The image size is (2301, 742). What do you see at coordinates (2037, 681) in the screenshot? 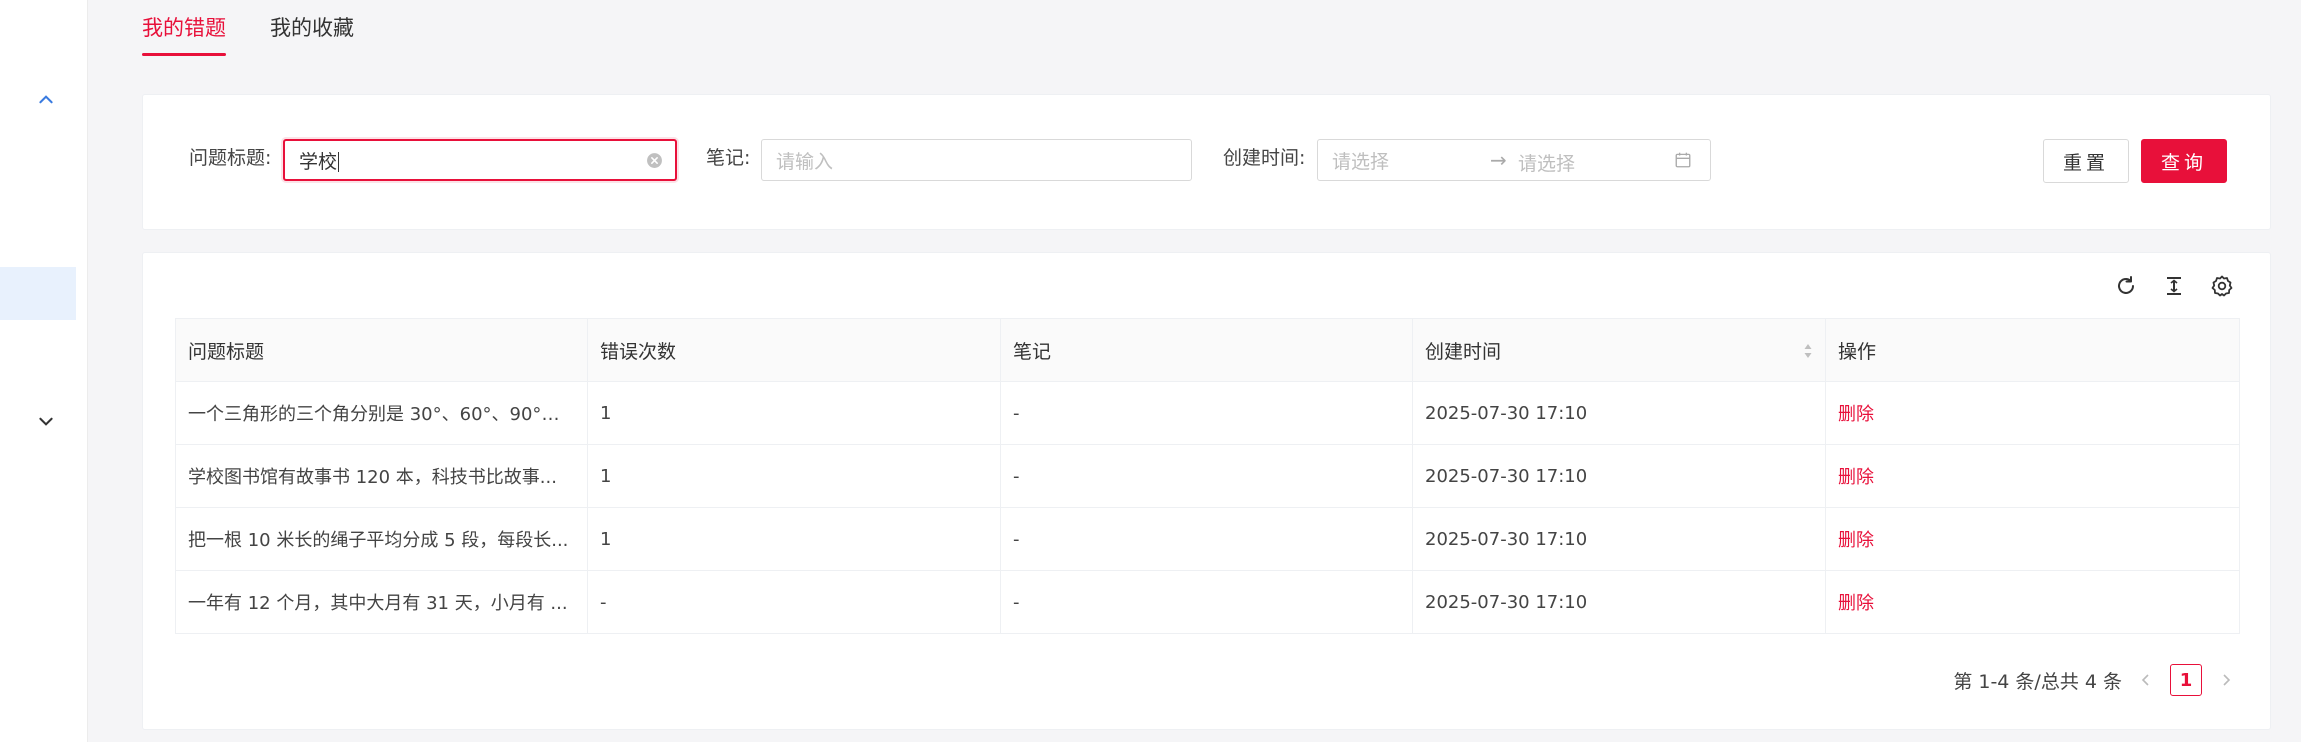
I see `pagination-summary: 第 1-4 条/总共 4 条` at bounding box center [2037, 681].